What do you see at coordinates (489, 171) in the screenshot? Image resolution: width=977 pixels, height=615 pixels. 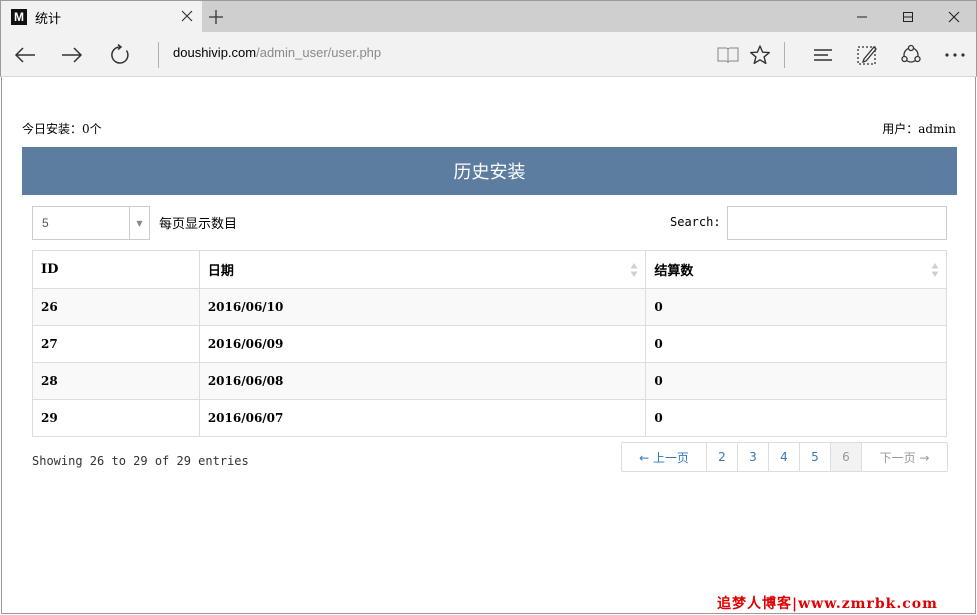 I see `panel-title: 历史安装` at bounding box center [489, 171].